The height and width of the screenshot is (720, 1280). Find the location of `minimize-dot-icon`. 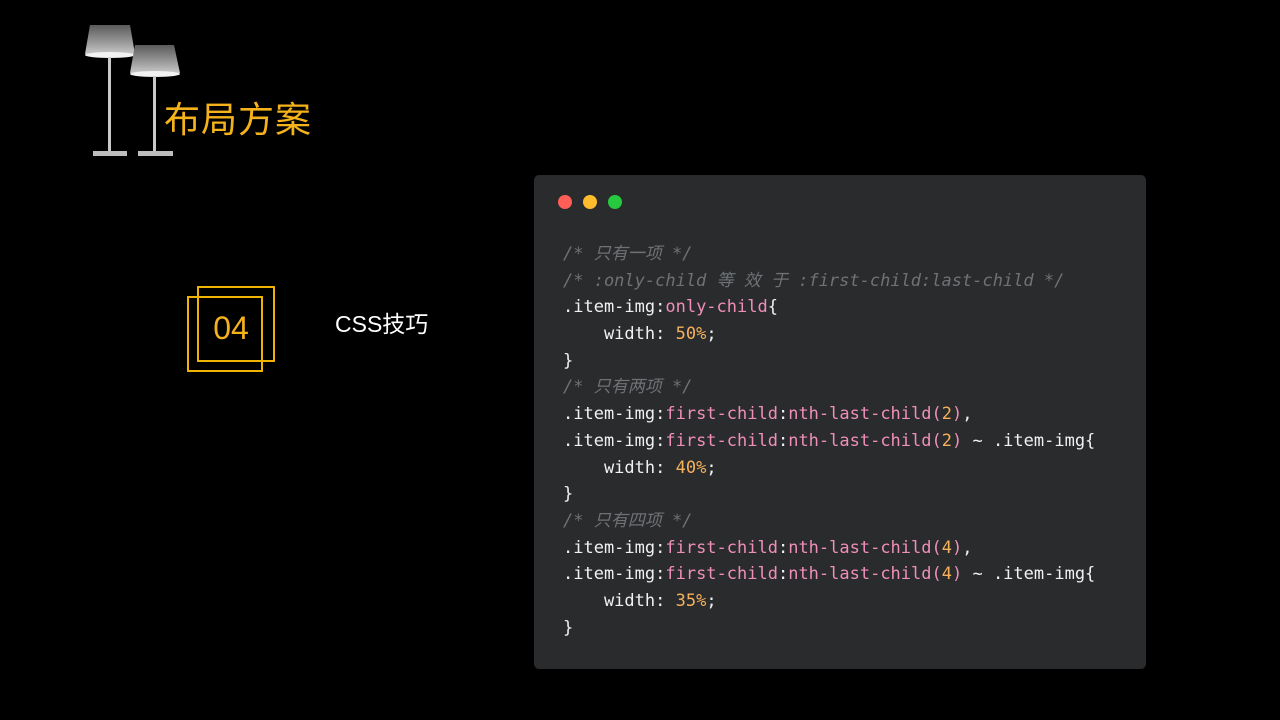

minimize-dot-icon is located at coordinates (590, 202).